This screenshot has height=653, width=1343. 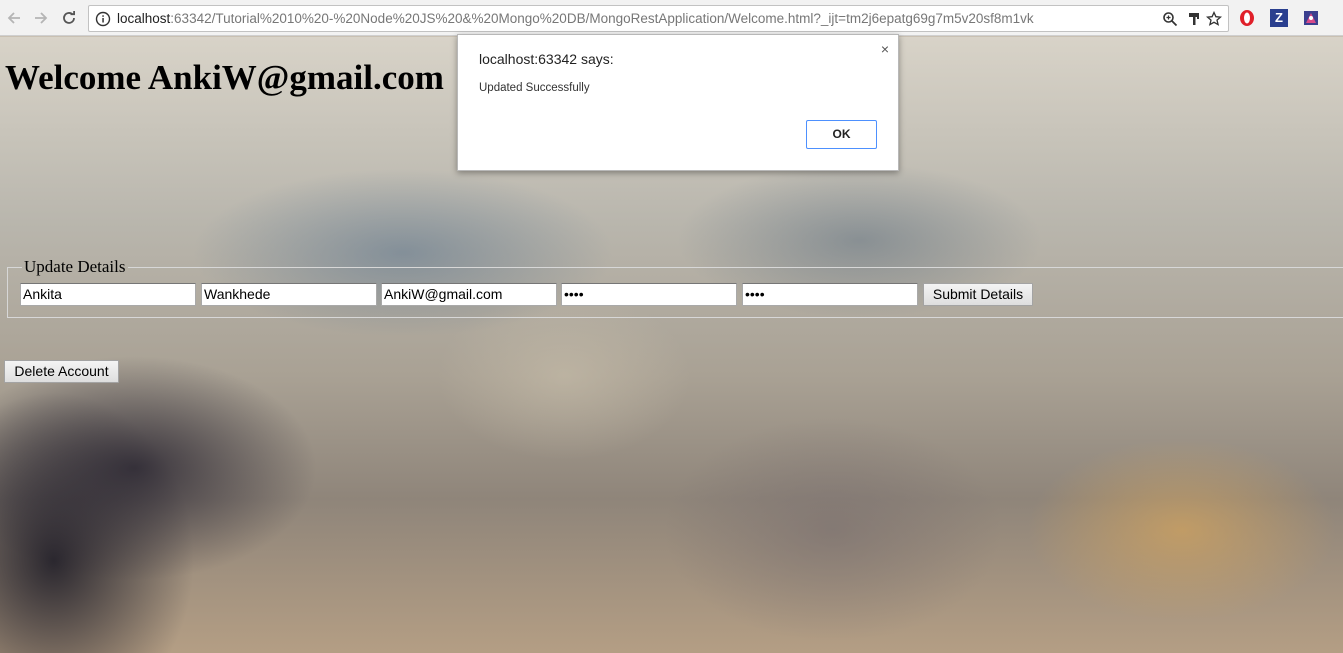 What do you see at coordinates (830, 294) in the screenshot?
I see `confirm-password-input: ••••` at bounding box center [830, 294].